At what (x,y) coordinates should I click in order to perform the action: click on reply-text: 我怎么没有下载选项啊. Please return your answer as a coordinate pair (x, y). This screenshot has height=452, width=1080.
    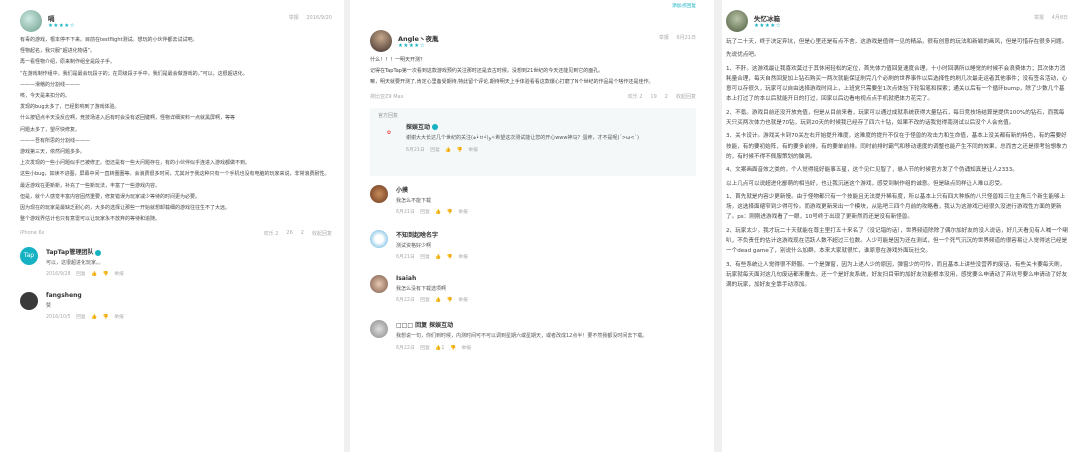
    Looking at the image, I should click on (421, 288).